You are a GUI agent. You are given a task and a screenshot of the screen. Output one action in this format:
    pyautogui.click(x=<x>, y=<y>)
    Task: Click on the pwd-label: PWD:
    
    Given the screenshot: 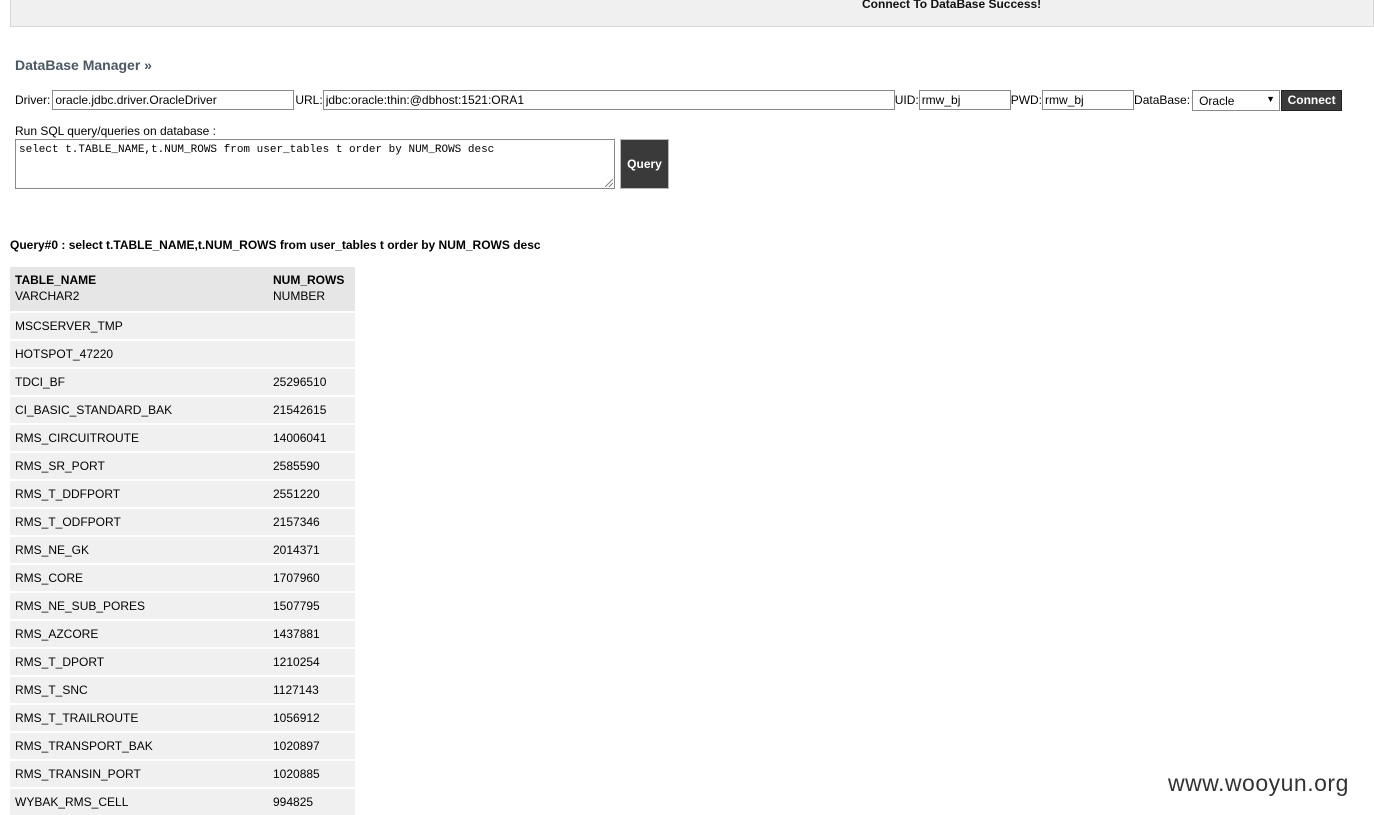 What is the action you would take?
    pyautogui.click(x=1026, y=100)
    